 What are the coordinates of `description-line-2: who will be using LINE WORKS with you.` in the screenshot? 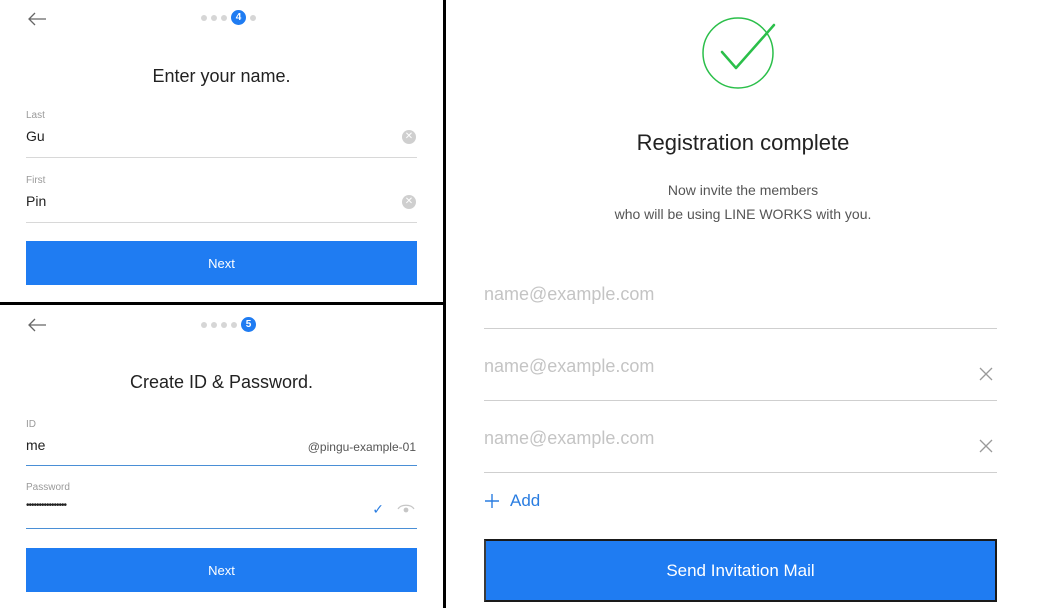 It's located at (743, 214).